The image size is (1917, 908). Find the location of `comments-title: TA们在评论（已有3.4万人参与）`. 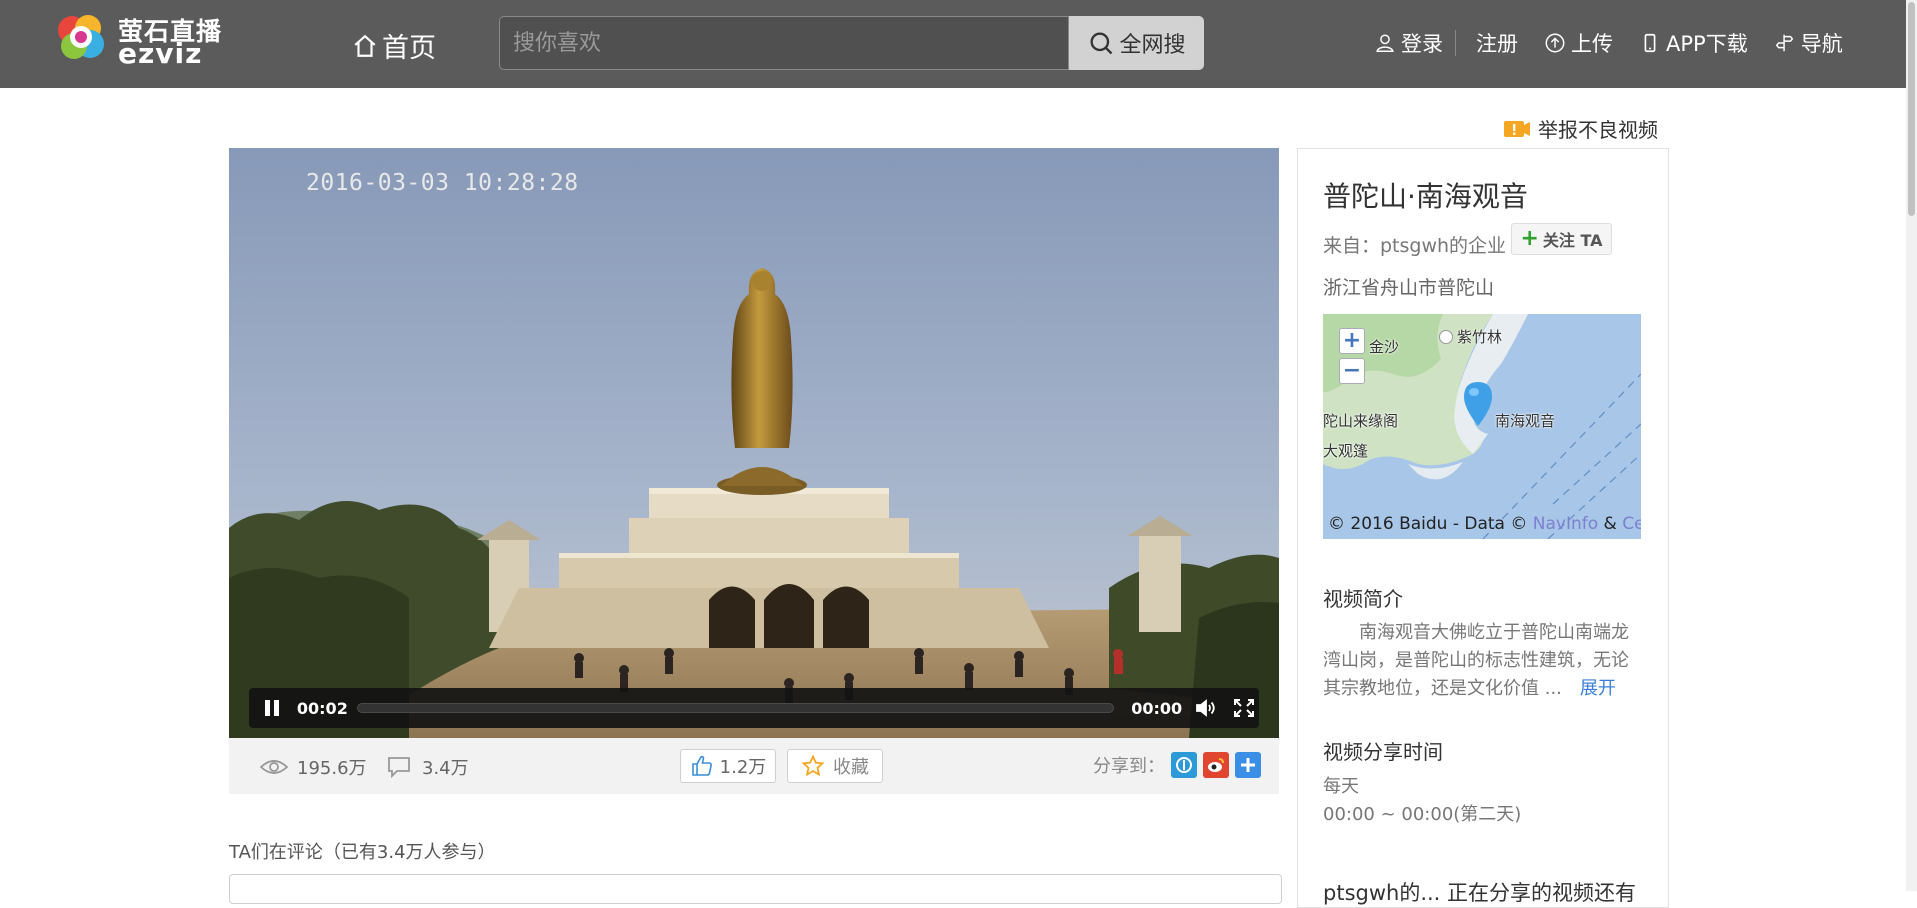

comments-title: TA们在评论（已有3.4万人参与） is located at coordinates (362, 852).